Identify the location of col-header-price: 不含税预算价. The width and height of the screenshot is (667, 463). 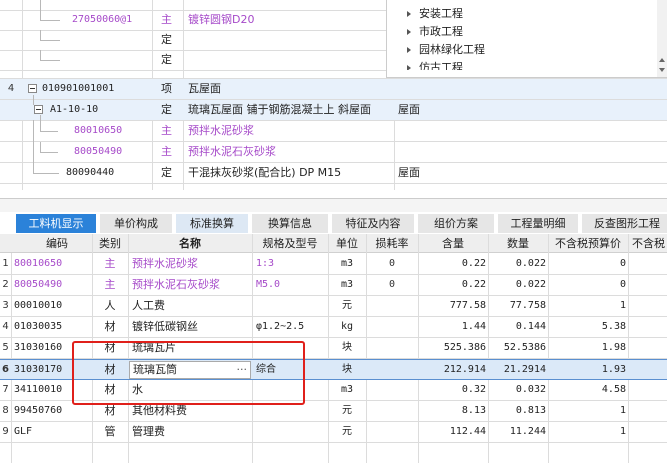
(588, 243).